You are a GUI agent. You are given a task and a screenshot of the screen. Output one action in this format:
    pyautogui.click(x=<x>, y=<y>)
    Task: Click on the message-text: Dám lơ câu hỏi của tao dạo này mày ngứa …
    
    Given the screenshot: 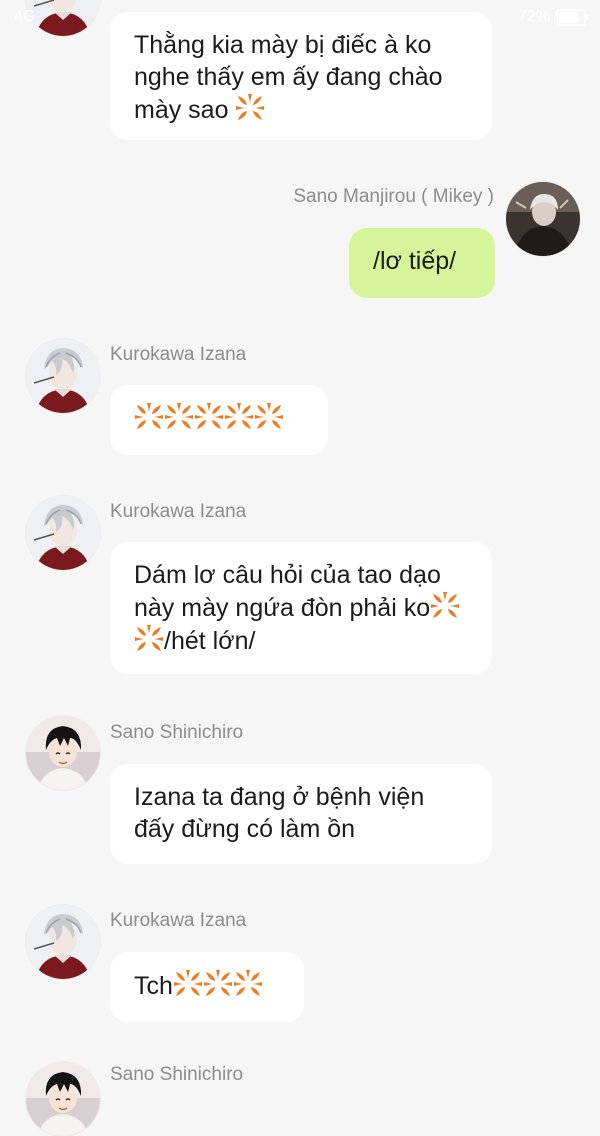 What is the action you would take?
    pyautogui.click(x=287, y=591)
    